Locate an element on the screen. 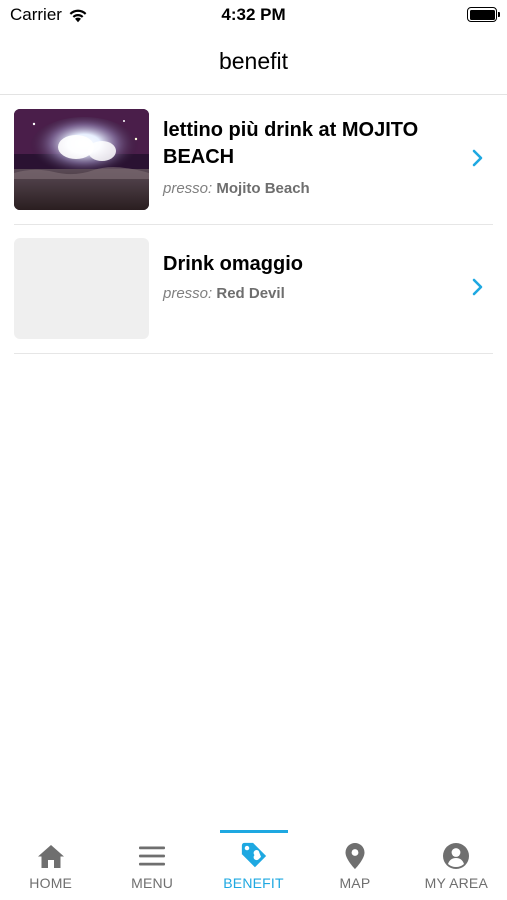  map-pin-icon is located at coordinates (355, 856).